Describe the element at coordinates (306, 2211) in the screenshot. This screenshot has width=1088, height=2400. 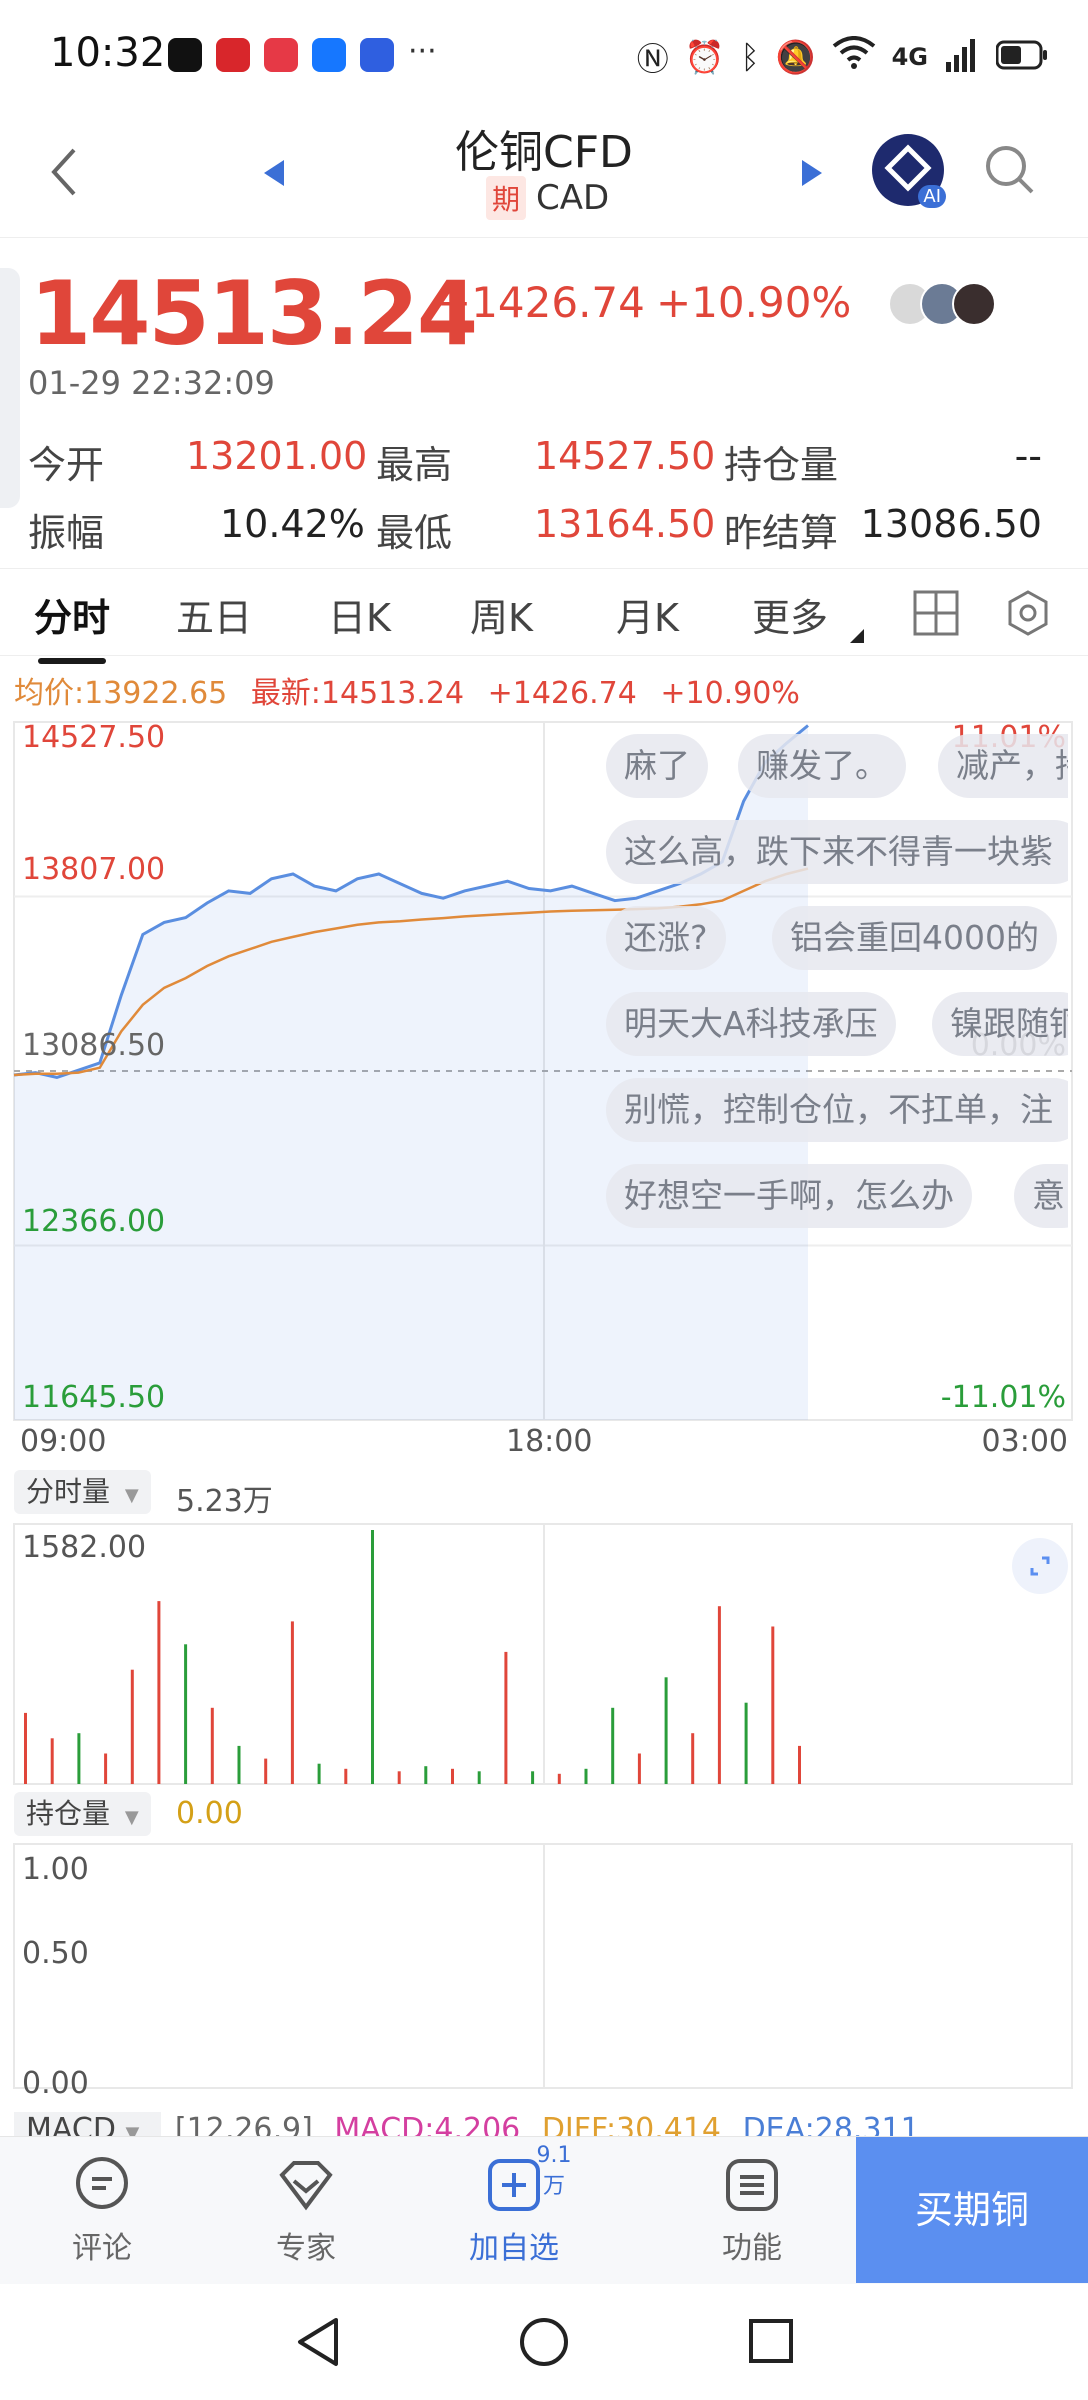
I see `expert-button: 专家` at that location.